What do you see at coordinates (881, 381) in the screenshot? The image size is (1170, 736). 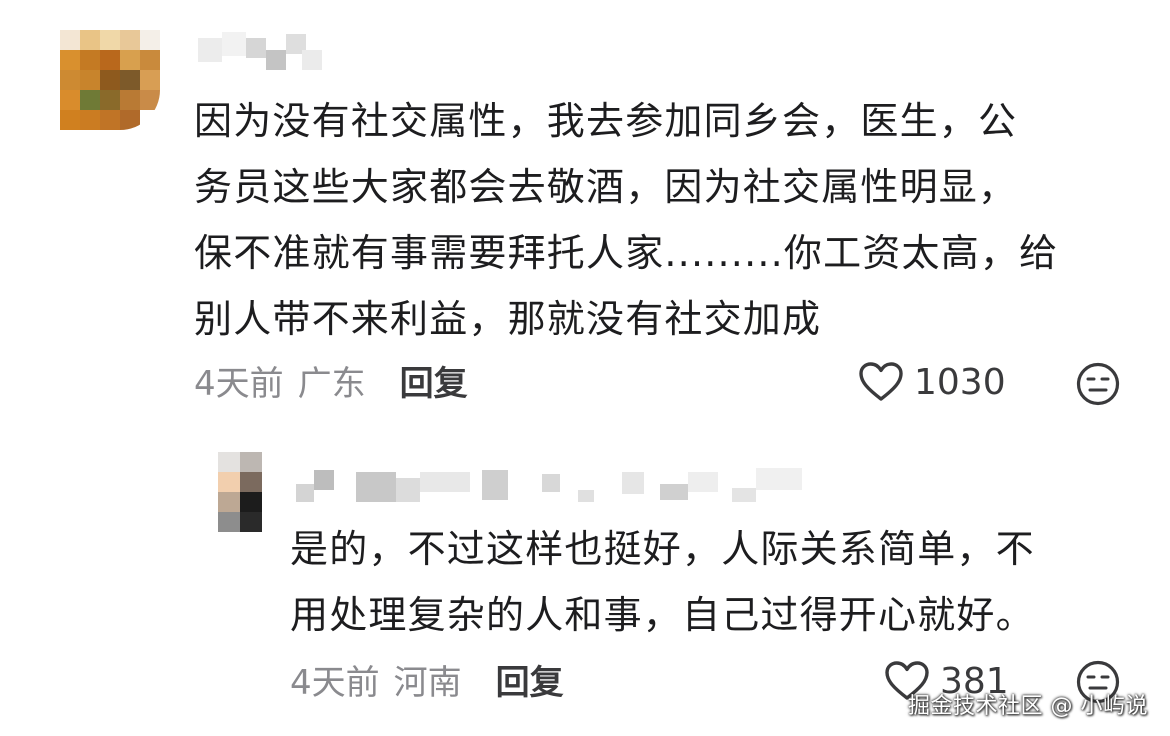 I see `heart-outline-icon` at bounding box center [881, 381].